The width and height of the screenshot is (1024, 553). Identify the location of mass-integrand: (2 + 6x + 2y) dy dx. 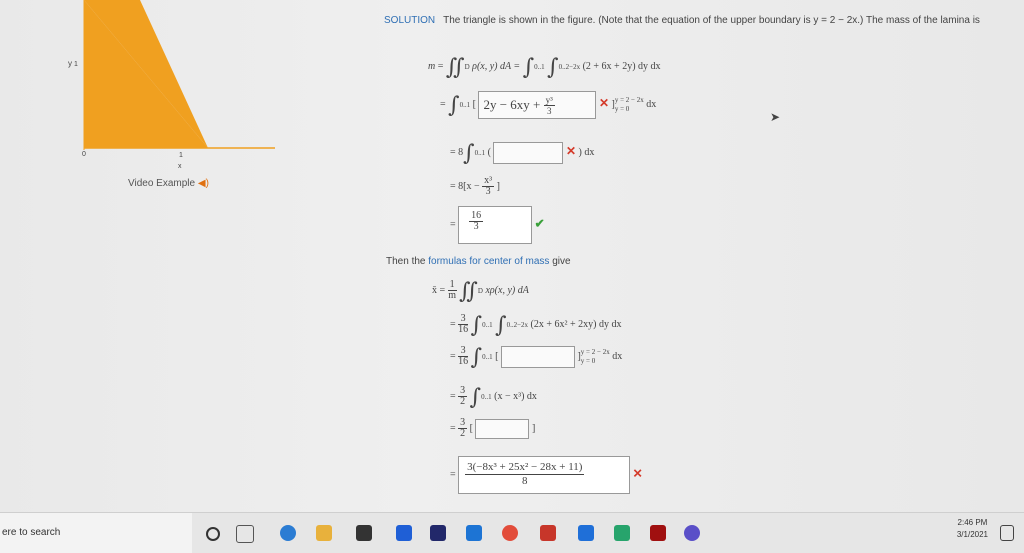
(621, 66).